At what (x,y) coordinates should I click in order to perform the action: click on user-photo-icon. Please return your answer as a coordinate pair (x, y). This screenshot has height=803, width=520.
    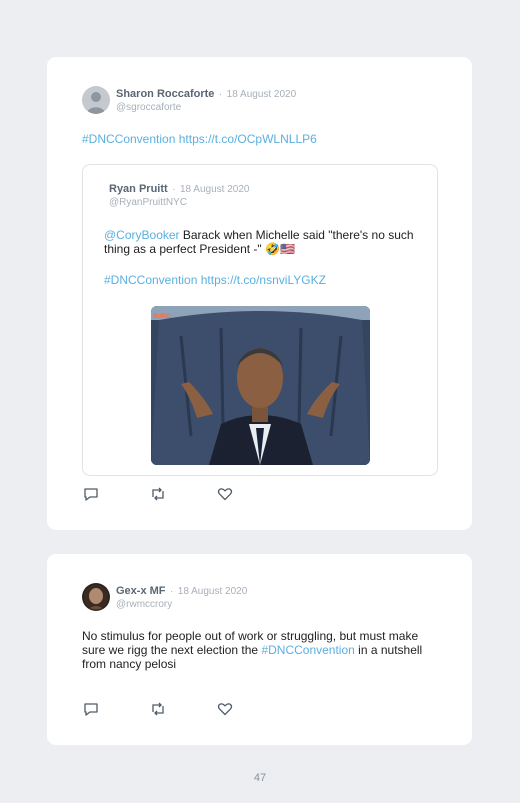
    Looking at the image, I should click on (96, 597).